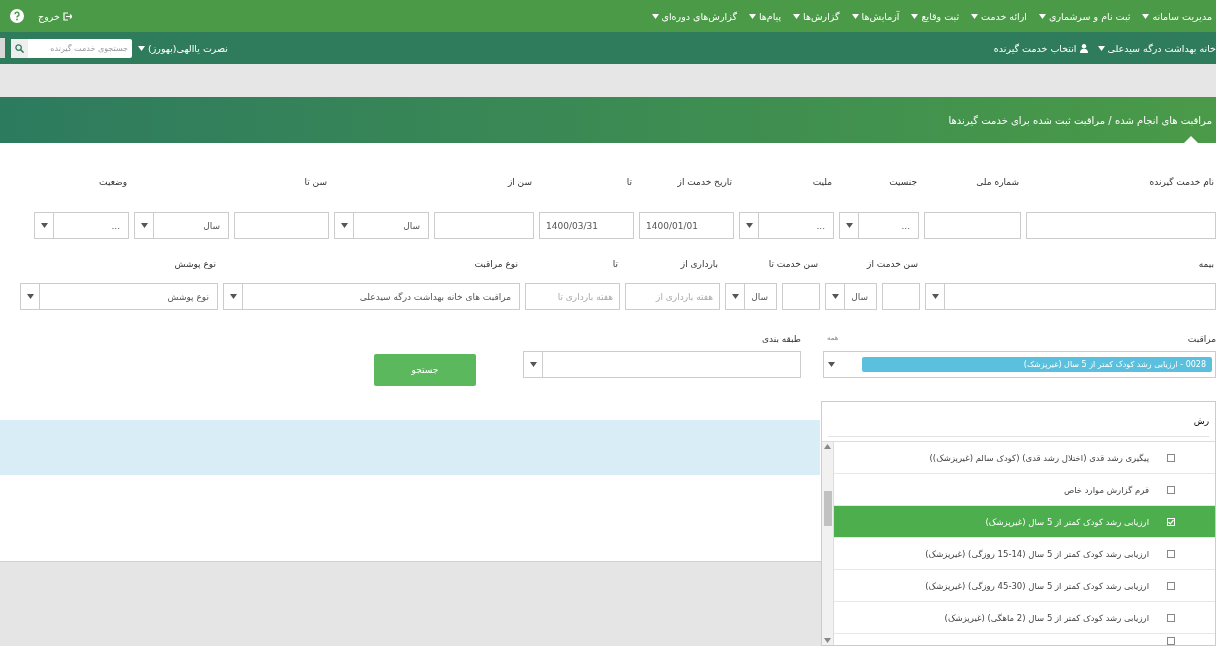 This screenshot has width=1216, height=646. Describe the element at coordinates (315, 182) in the screenshot. I see `field-label: سن تا` at that location.